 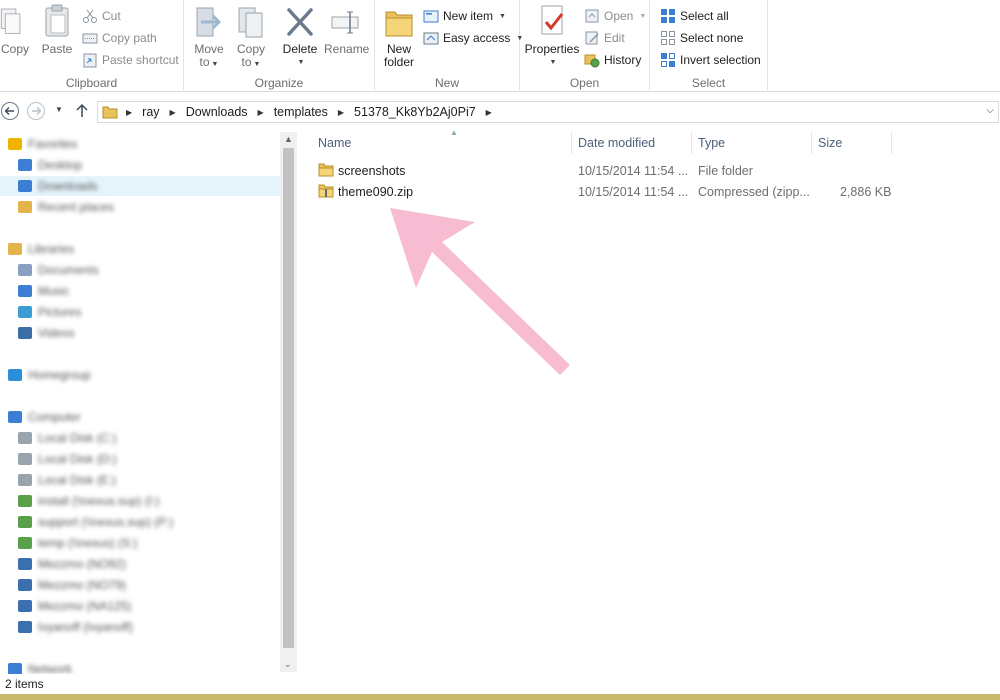 What do you see at coordinates (446, 83) in the screenshot?
I see `new-group-label: New` at bounding box center [446, 83].